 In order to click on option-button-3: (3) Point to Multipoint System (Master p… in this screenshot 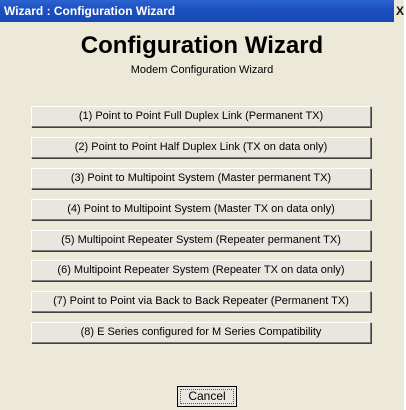, I will do `click(201, 178)`.